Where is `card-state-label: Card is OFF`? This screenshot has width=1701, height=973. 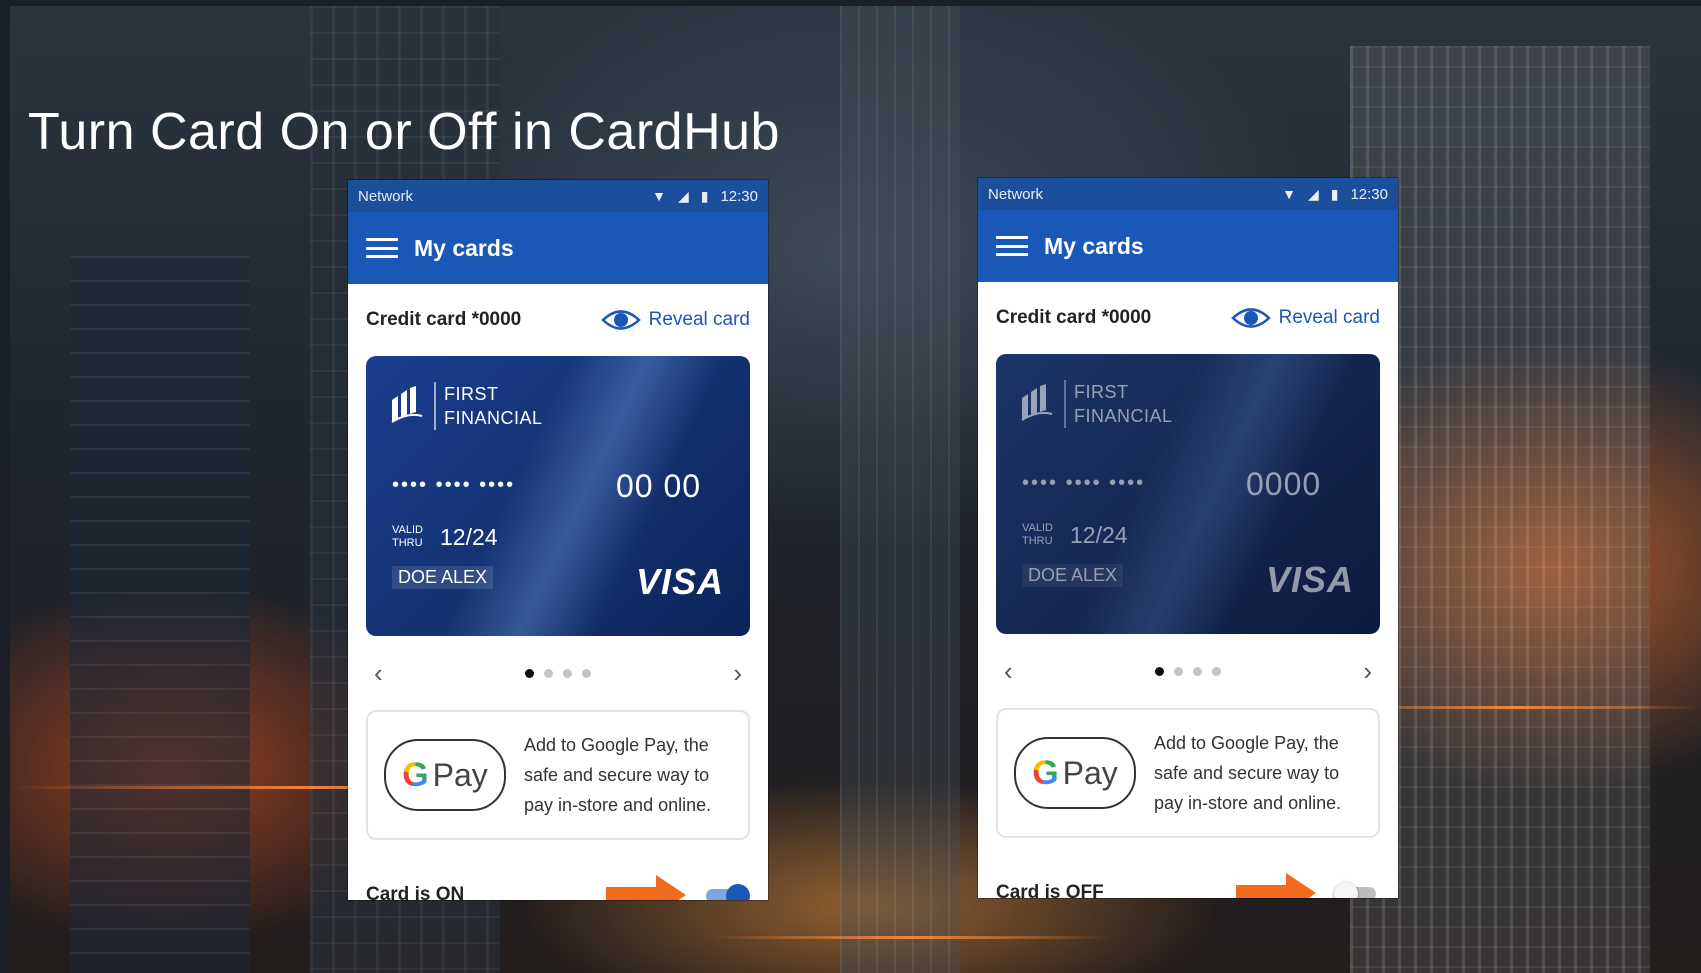
card-state-label: Card is OFF is located at coordinates (1050, 890).